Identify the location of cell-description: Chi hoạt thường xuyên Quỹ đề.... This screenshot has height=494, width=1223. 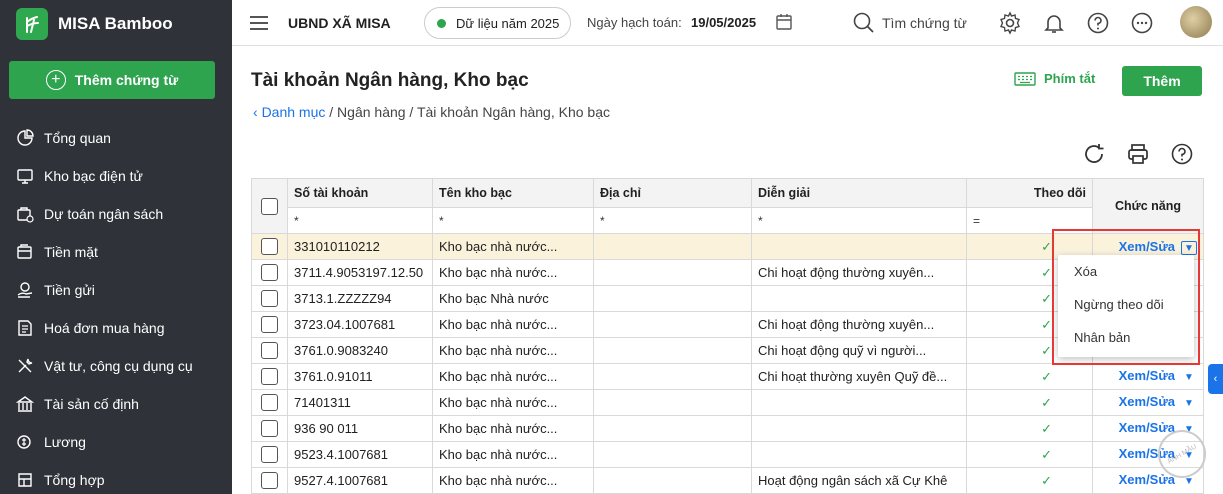
(859, 376).